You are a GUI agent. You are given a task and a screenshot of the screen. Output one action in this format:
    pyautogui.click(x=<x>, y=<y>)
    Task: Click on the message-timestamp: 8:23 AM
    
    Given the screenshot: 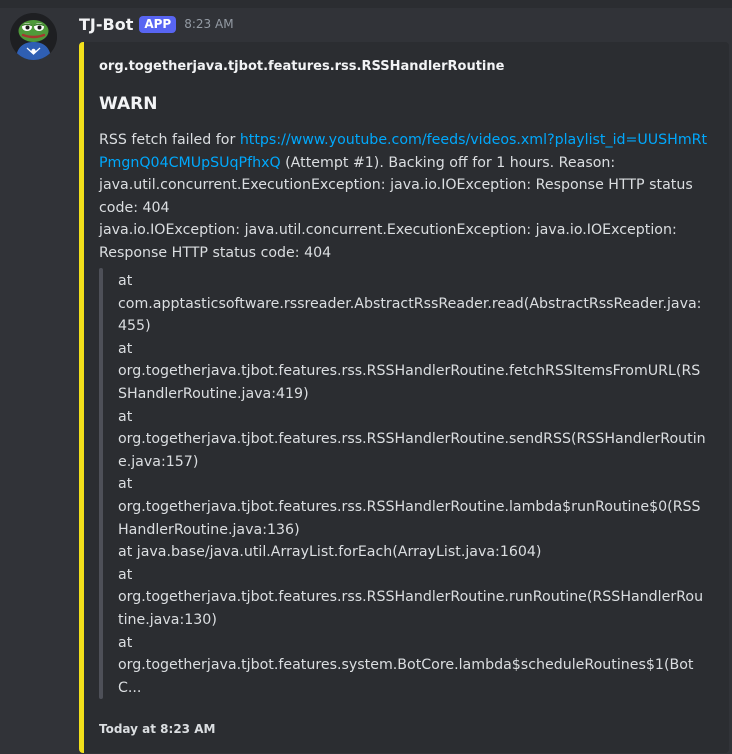 What is the action you would take?
    pyautogui.click(x=208, y=24)
    